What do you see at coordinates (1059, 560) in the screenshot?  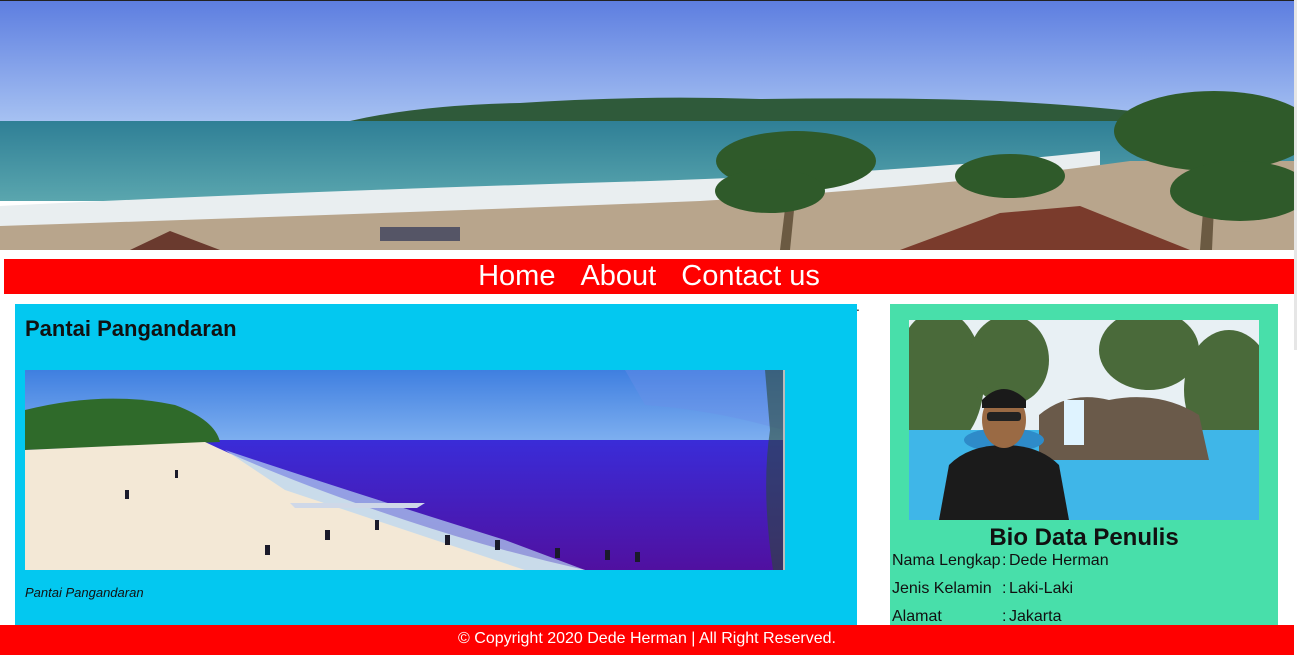 I see `bio-value: Dede Herman` at bounding box center [1059, 560].